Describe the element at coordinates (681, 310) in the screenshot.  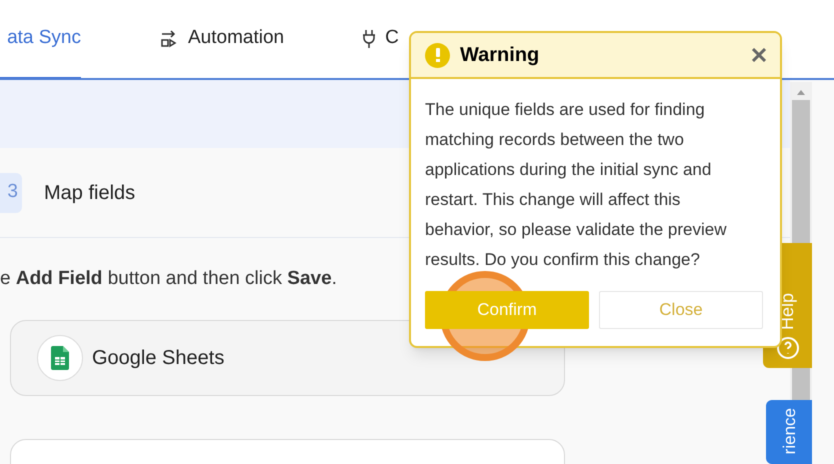
I see `close-button: Close` at that location.